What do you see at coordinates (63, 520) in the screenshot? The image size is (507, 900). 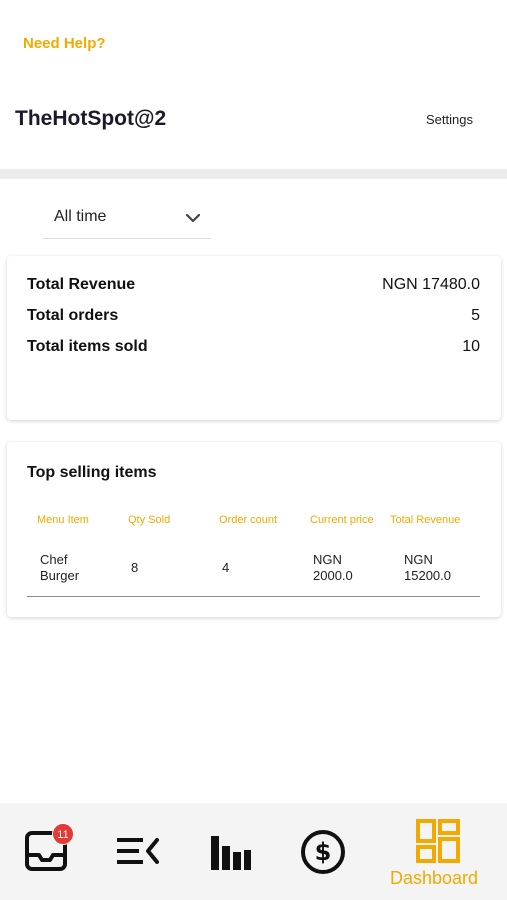 I see `column-header-menu-item: Menu Item` at bounding box center [63, 520].